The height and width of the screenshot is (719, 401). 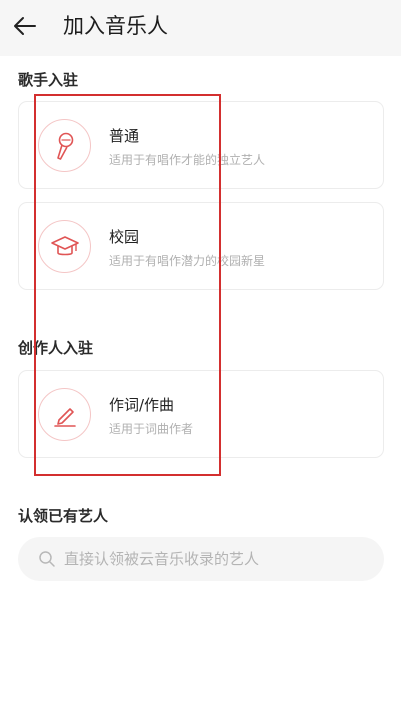 I want to click on search-icon, so click(x=47, y=559).